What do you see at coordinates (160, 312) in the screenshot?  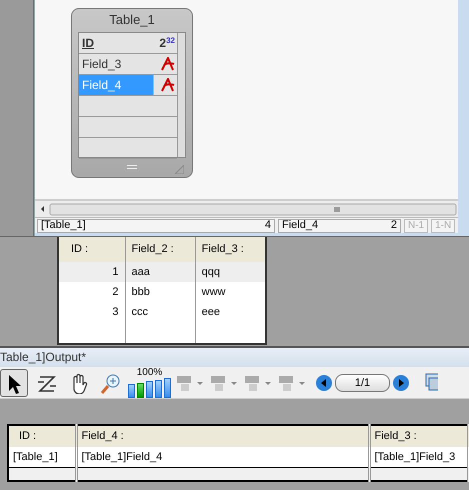 I see `table-cell: ccc` at bounding box center [160, 312].